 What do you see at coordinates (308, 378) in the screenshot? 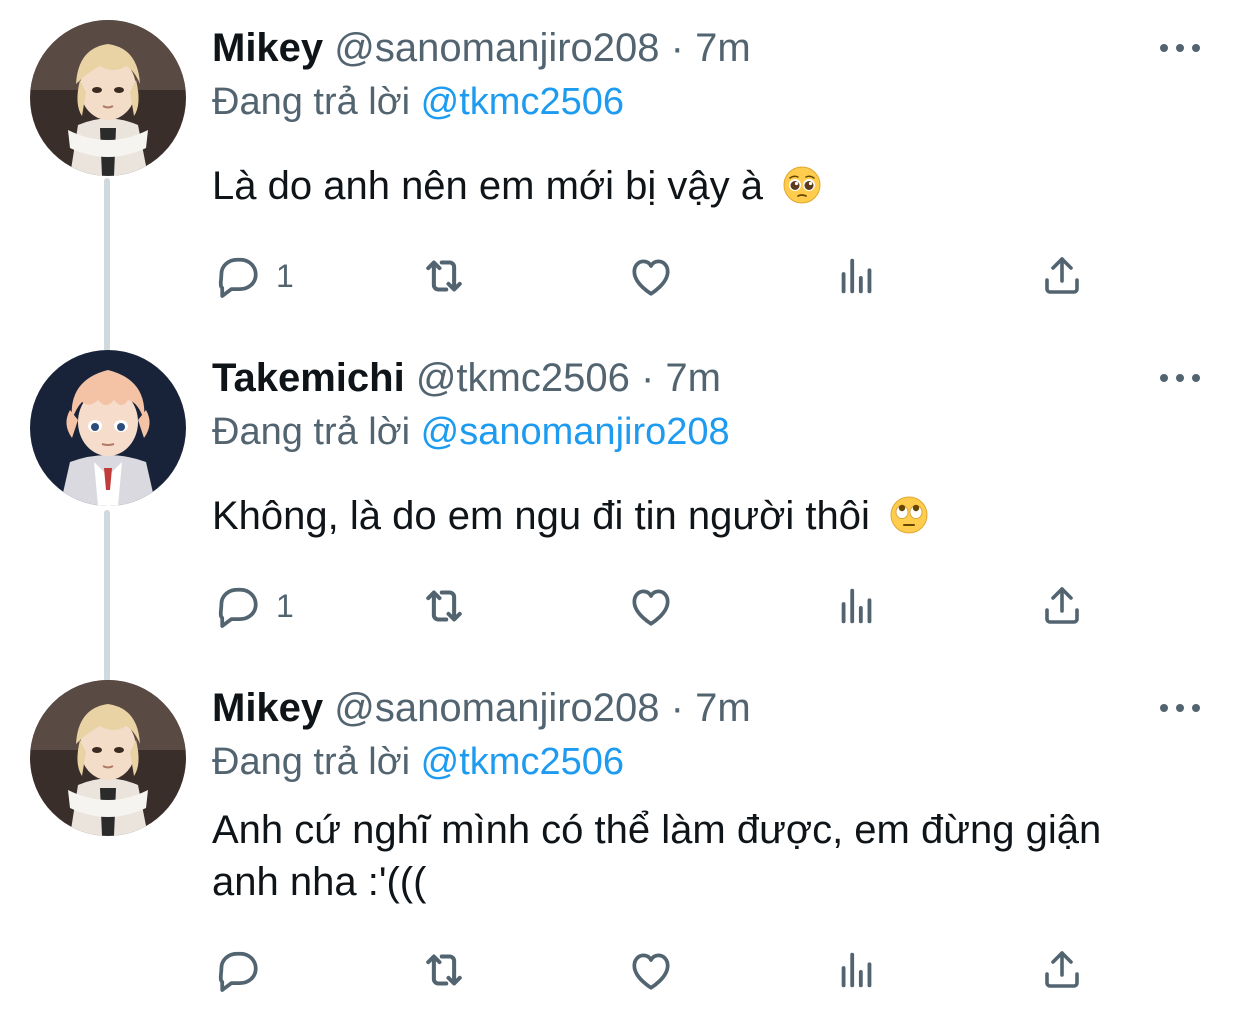
I see `display-name: Takemichi` at bounding box center [308, 378].